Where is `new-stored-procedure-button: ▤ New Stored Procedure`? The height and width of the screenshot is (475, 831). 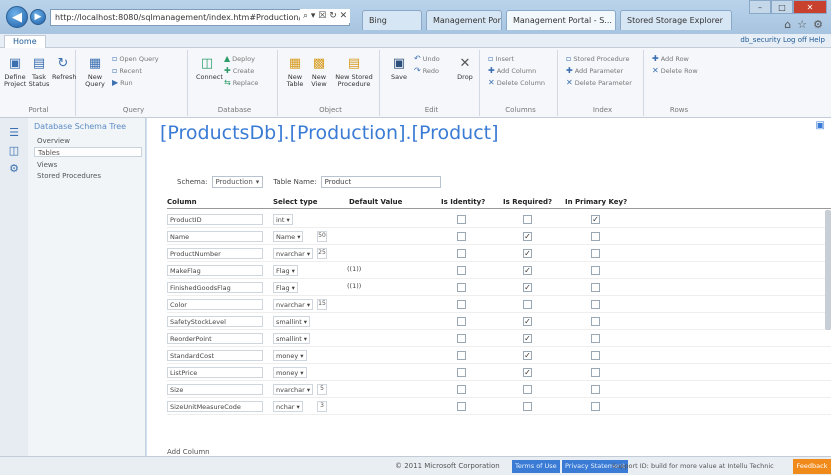
new-stored-procedure-button: ▤ New Stored Procedure is located at coordinates (354, 72).